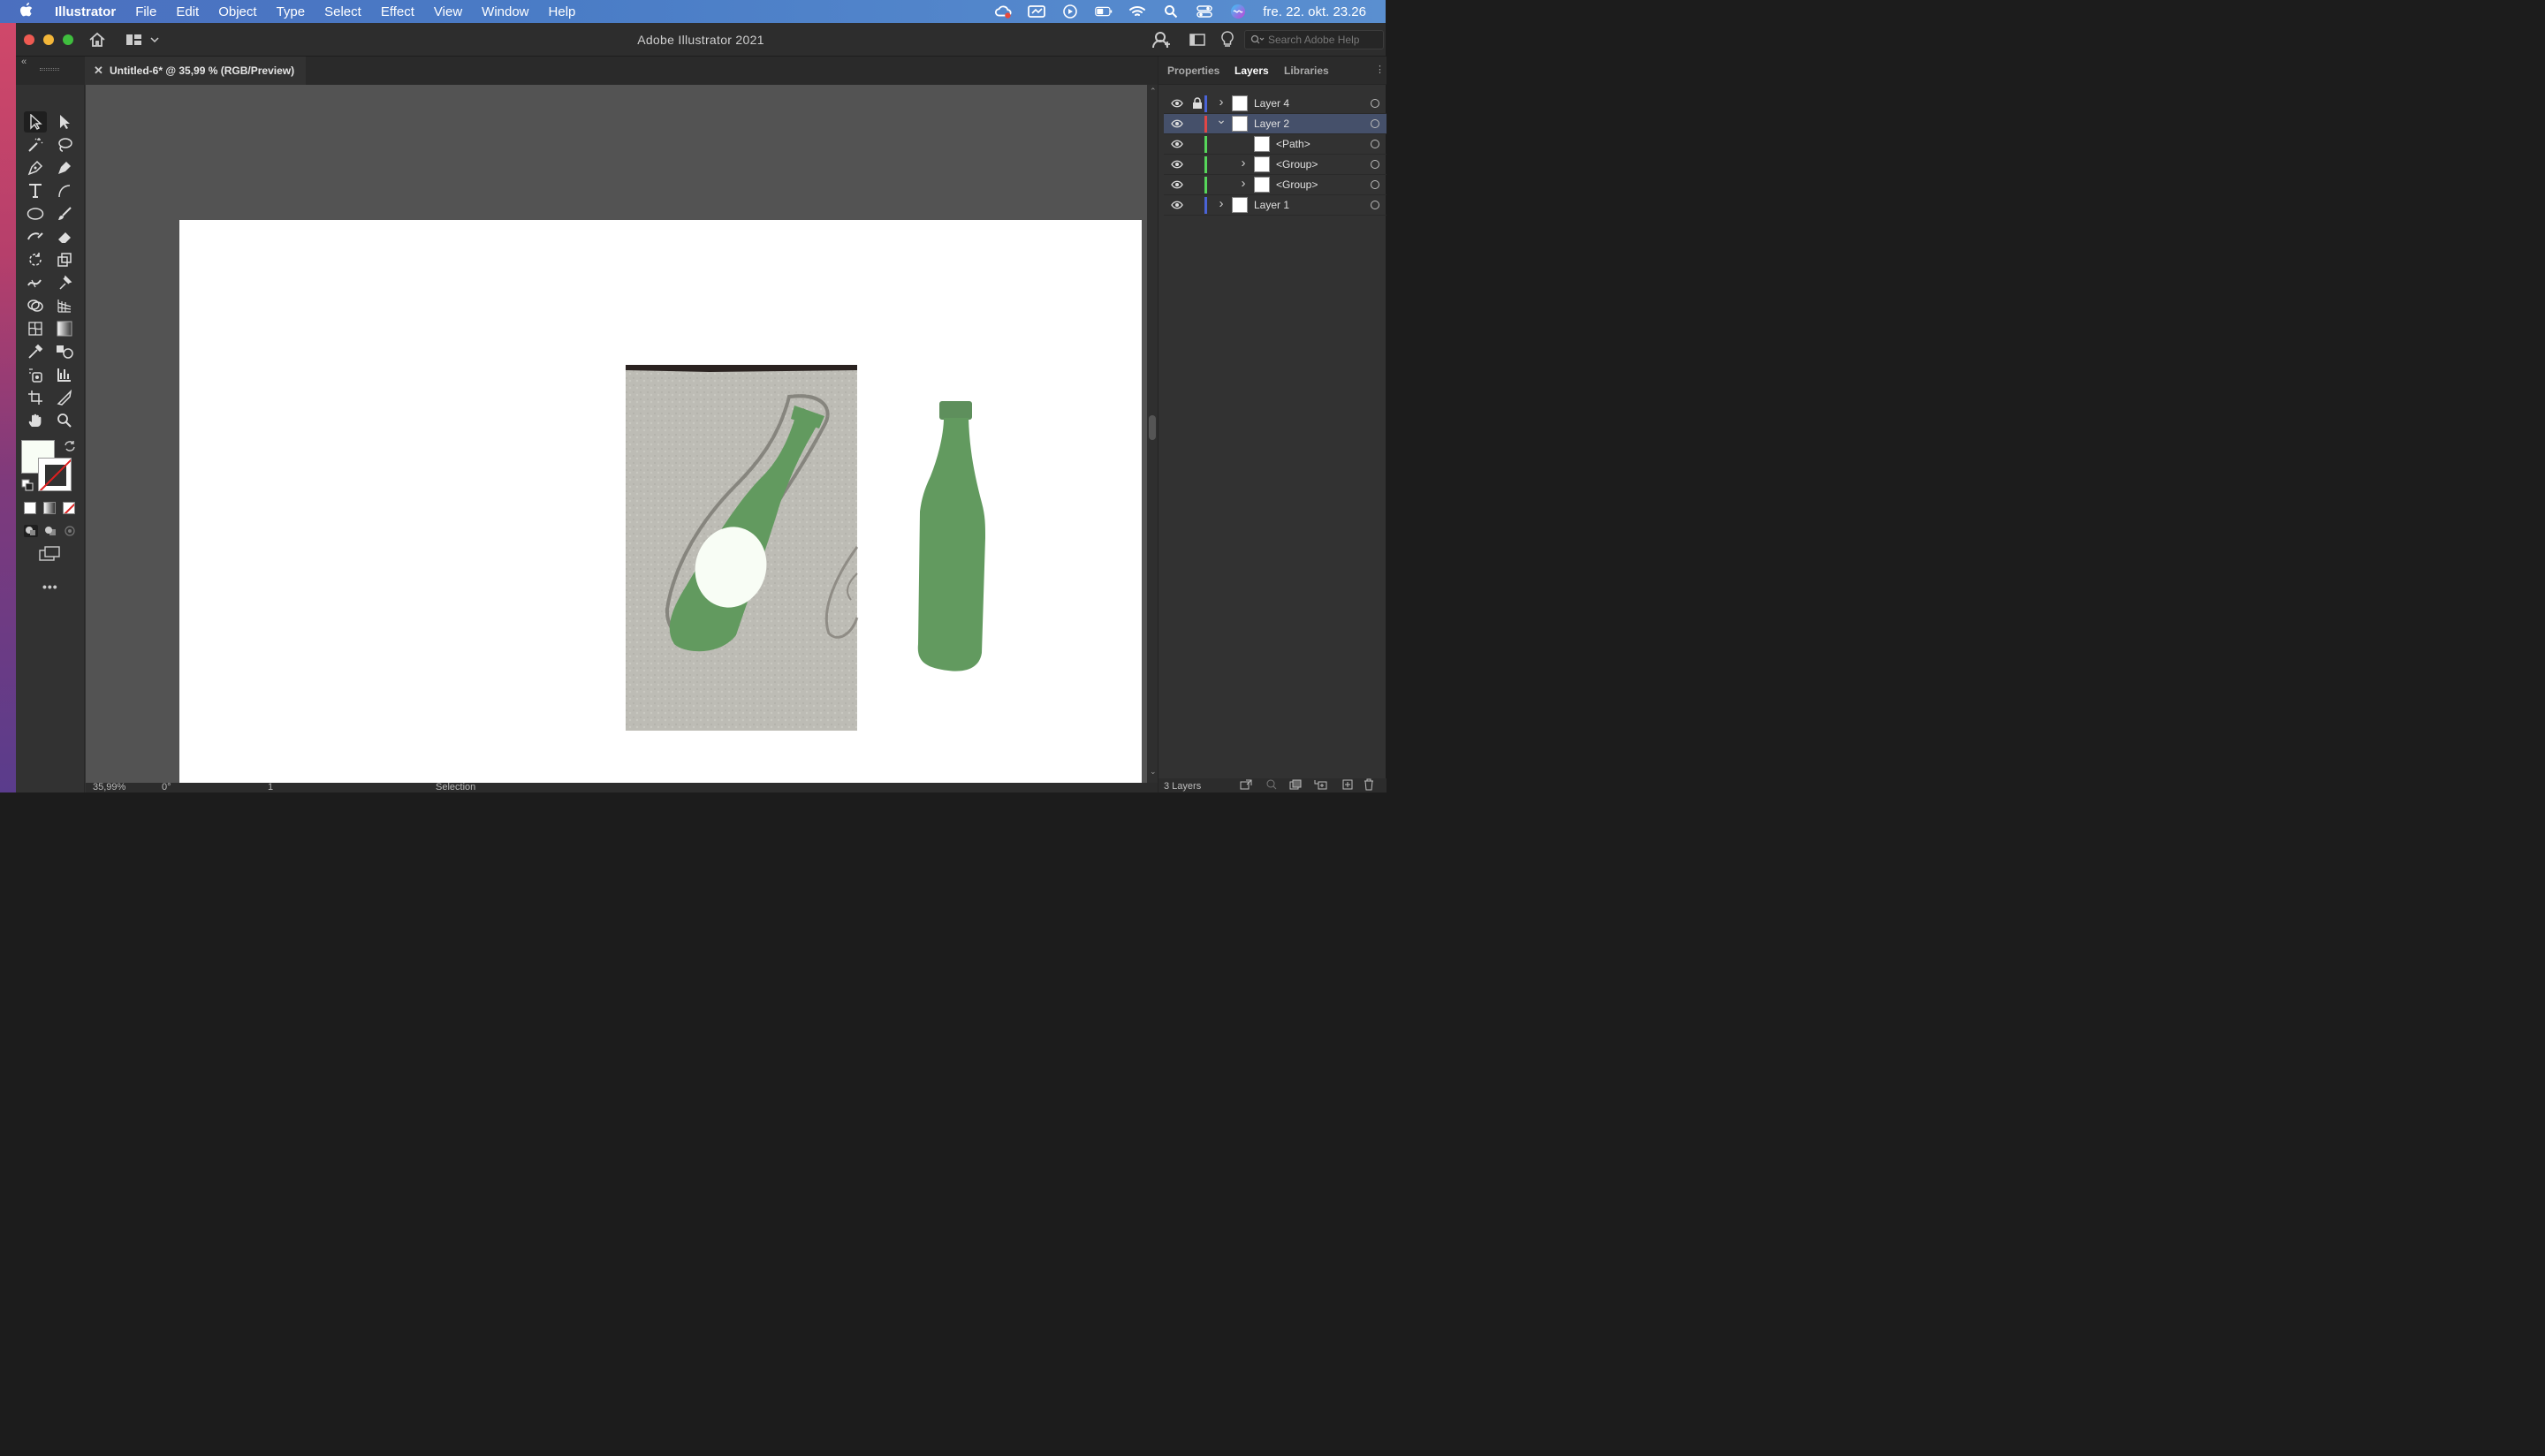 Image resolution: width=2545 pixels, height=1456 pixels. What do you see at coordinates (35, 351) in the screenshot?
I see `eyedropper-tool-icon` at bounding box center [35, 351].